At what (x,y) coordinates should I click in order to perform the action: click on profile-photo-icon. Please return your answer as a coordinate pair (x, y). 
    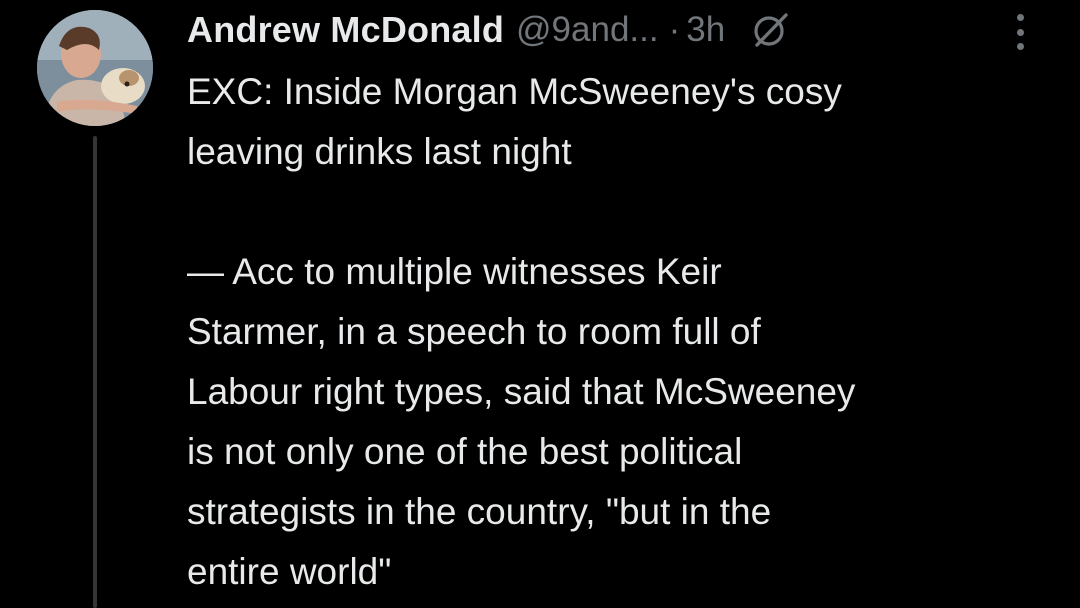
    Looking at the image, I should click on (95, 68).